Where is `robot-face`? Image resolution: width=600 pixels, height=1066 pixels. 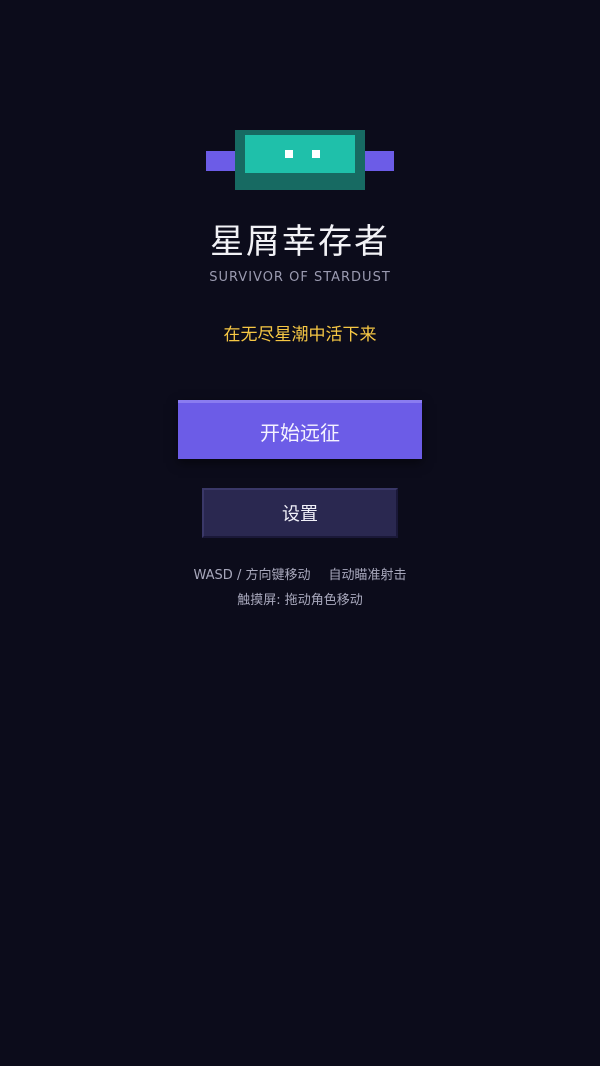 robot-face is located at coordinates (300, 154).